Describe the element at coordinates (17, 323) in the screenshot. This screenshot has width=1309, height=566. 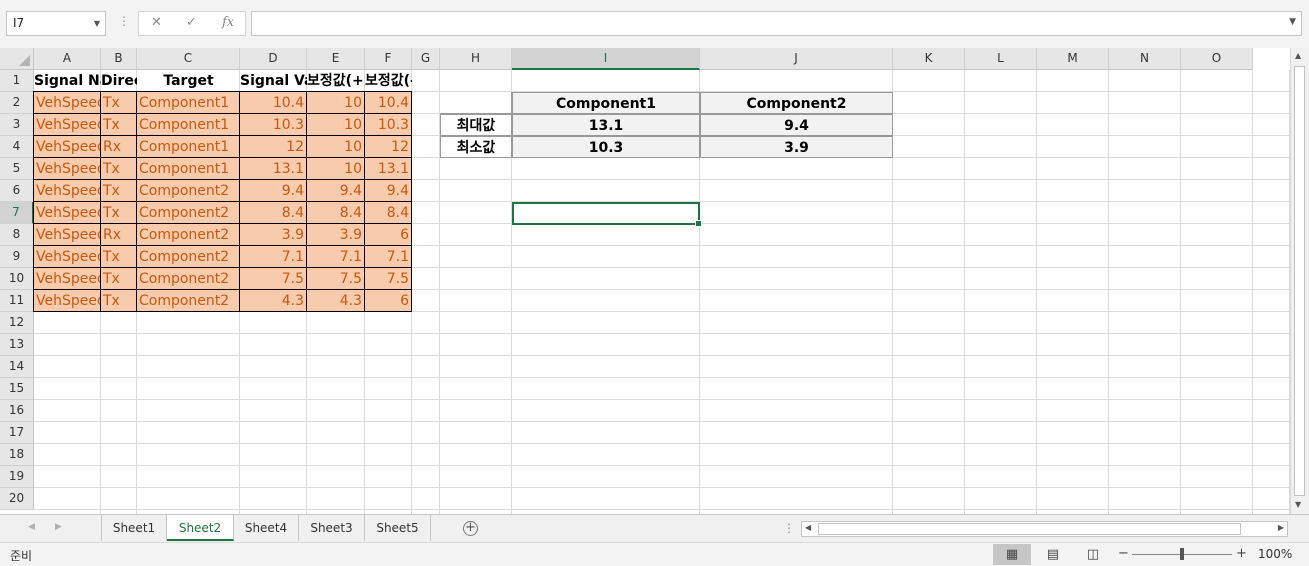
I see `row-header-12: 12` at that location.